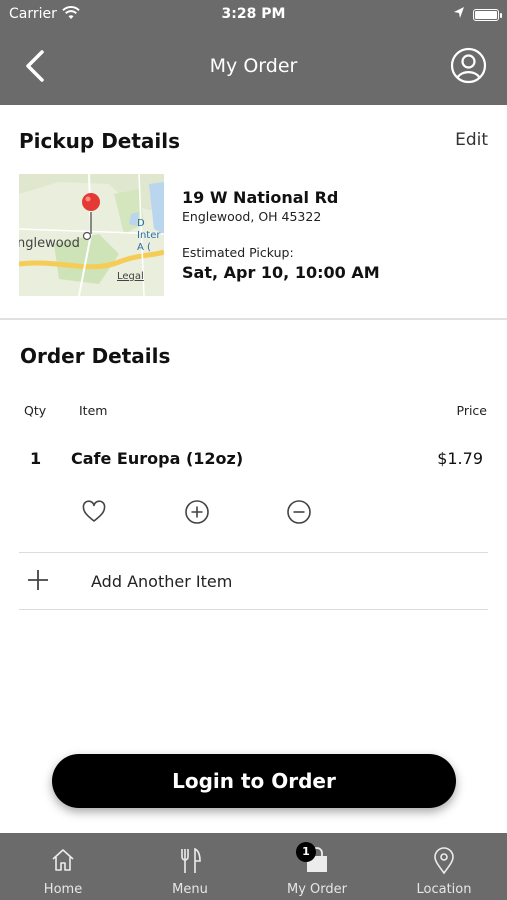 The width and height of the screenshot is (507, 900). What do you see at coordinates (149, 235) in the screenshot?
I see `map-side-label: D Inter A (` at bounding box center [149, 235].